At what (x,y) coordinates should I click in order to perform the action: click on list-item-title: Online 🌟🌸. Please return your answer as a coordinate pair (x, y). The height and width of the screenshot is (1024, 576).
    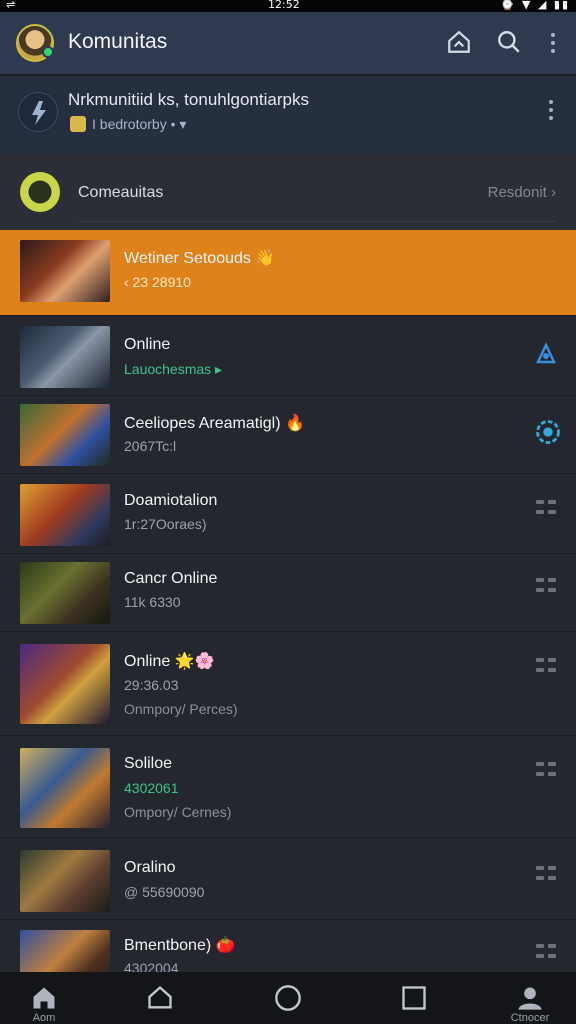
    Looking at the image, I should click on (169, 661).